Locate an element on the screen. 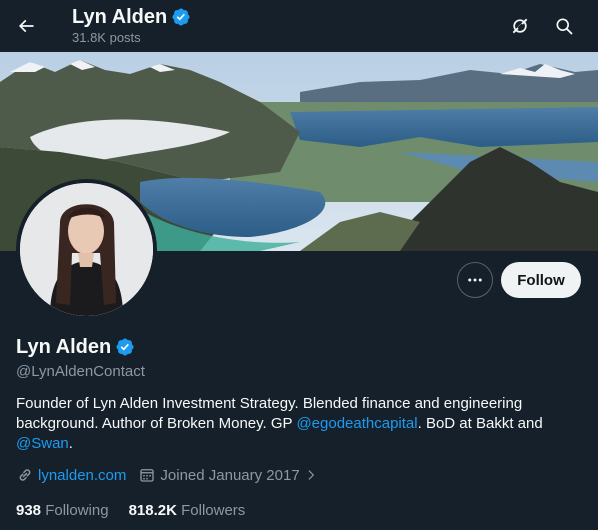  profile-name-row: Lyn Alden is located at coordinates (75, 347).